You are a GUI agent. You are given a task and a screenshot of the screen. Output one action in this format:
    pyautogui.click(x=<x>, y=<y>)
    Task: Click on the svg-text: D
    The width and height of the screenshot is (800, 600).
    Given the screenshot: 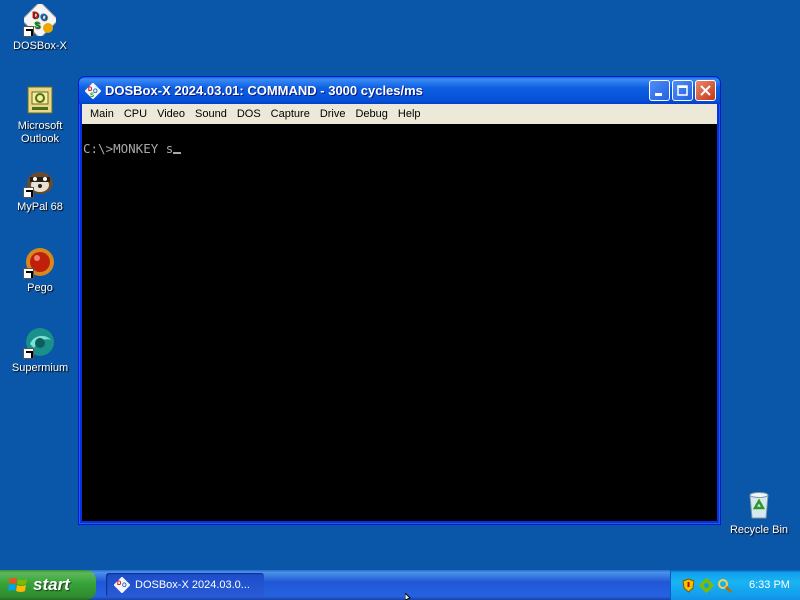 What is the action you would take?
    pyautogui.click(x=35, y=15)
    